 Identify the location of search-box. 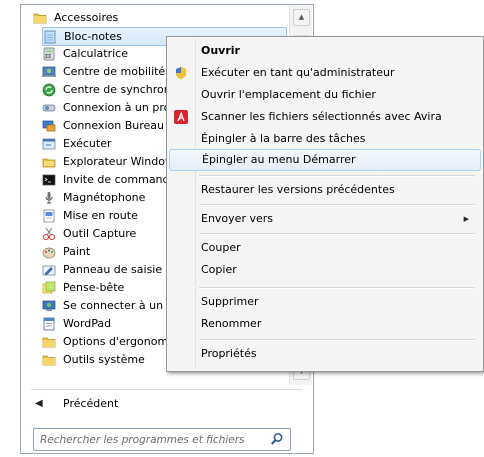
(162, 439).